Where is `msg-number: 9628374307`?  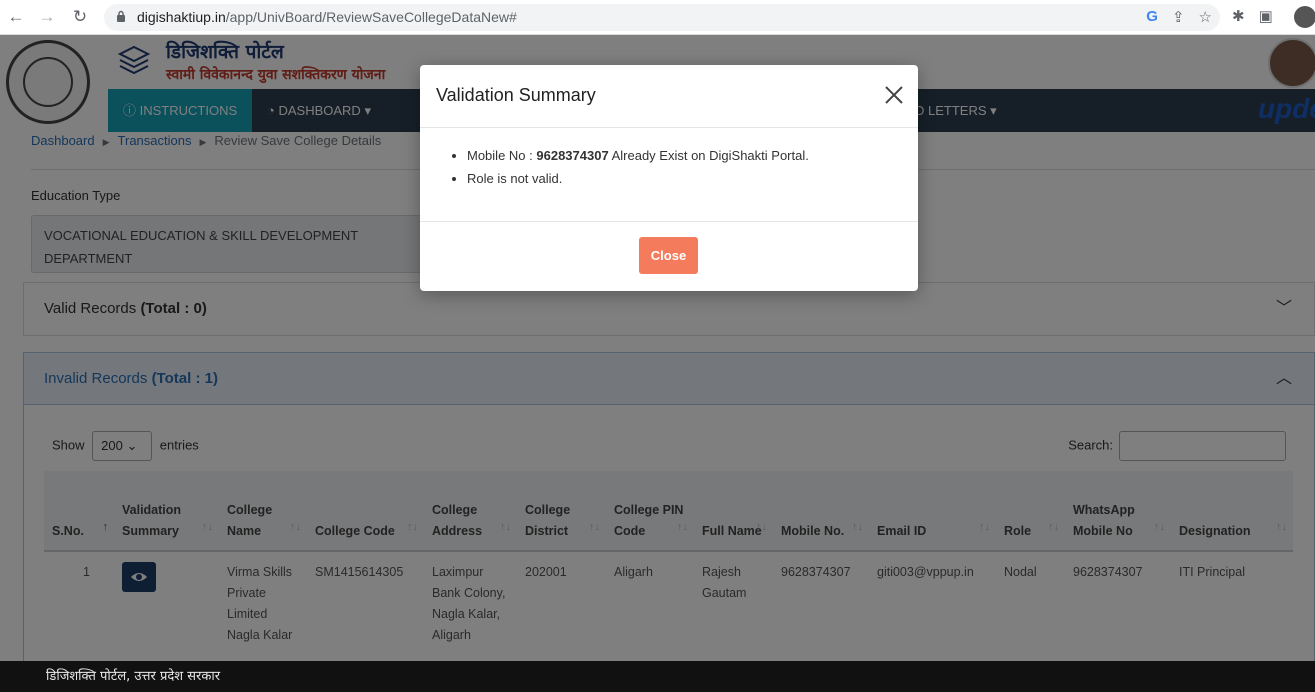 msg-number: 9628374307 is located at coordinates (572, 155).